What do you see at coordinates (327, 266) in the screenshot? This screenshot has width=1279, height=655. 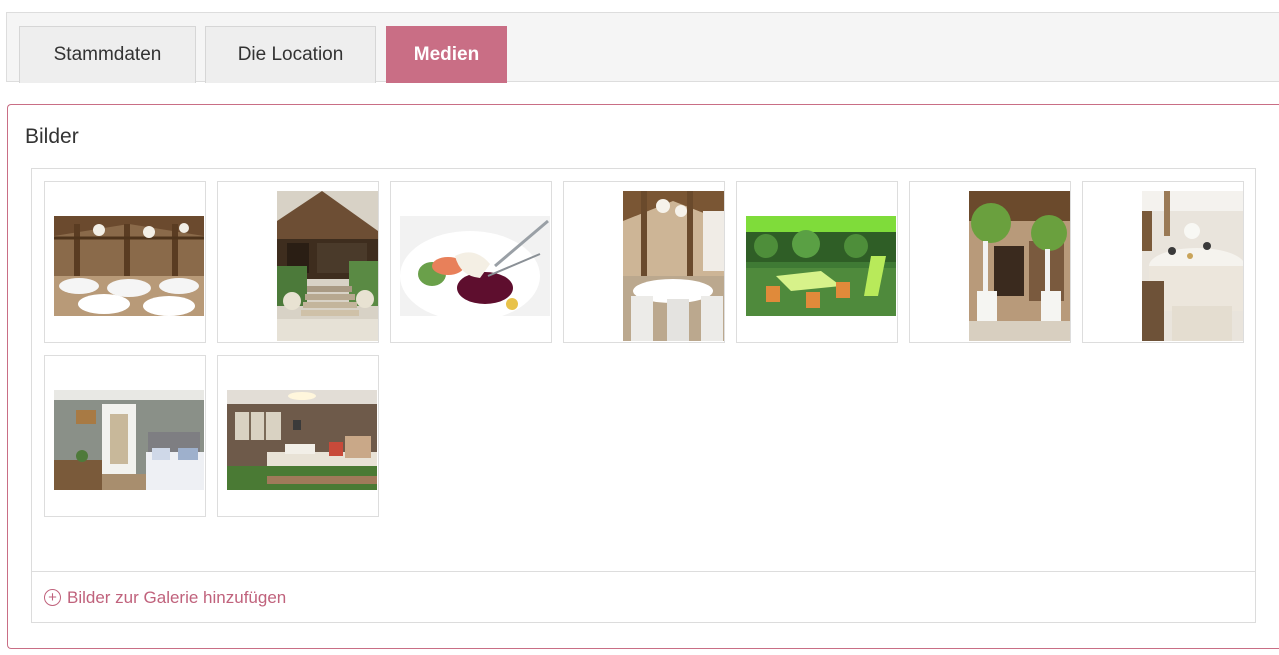 I see `photo-barn-entrance-stairs` at bounding box center [327, 266].